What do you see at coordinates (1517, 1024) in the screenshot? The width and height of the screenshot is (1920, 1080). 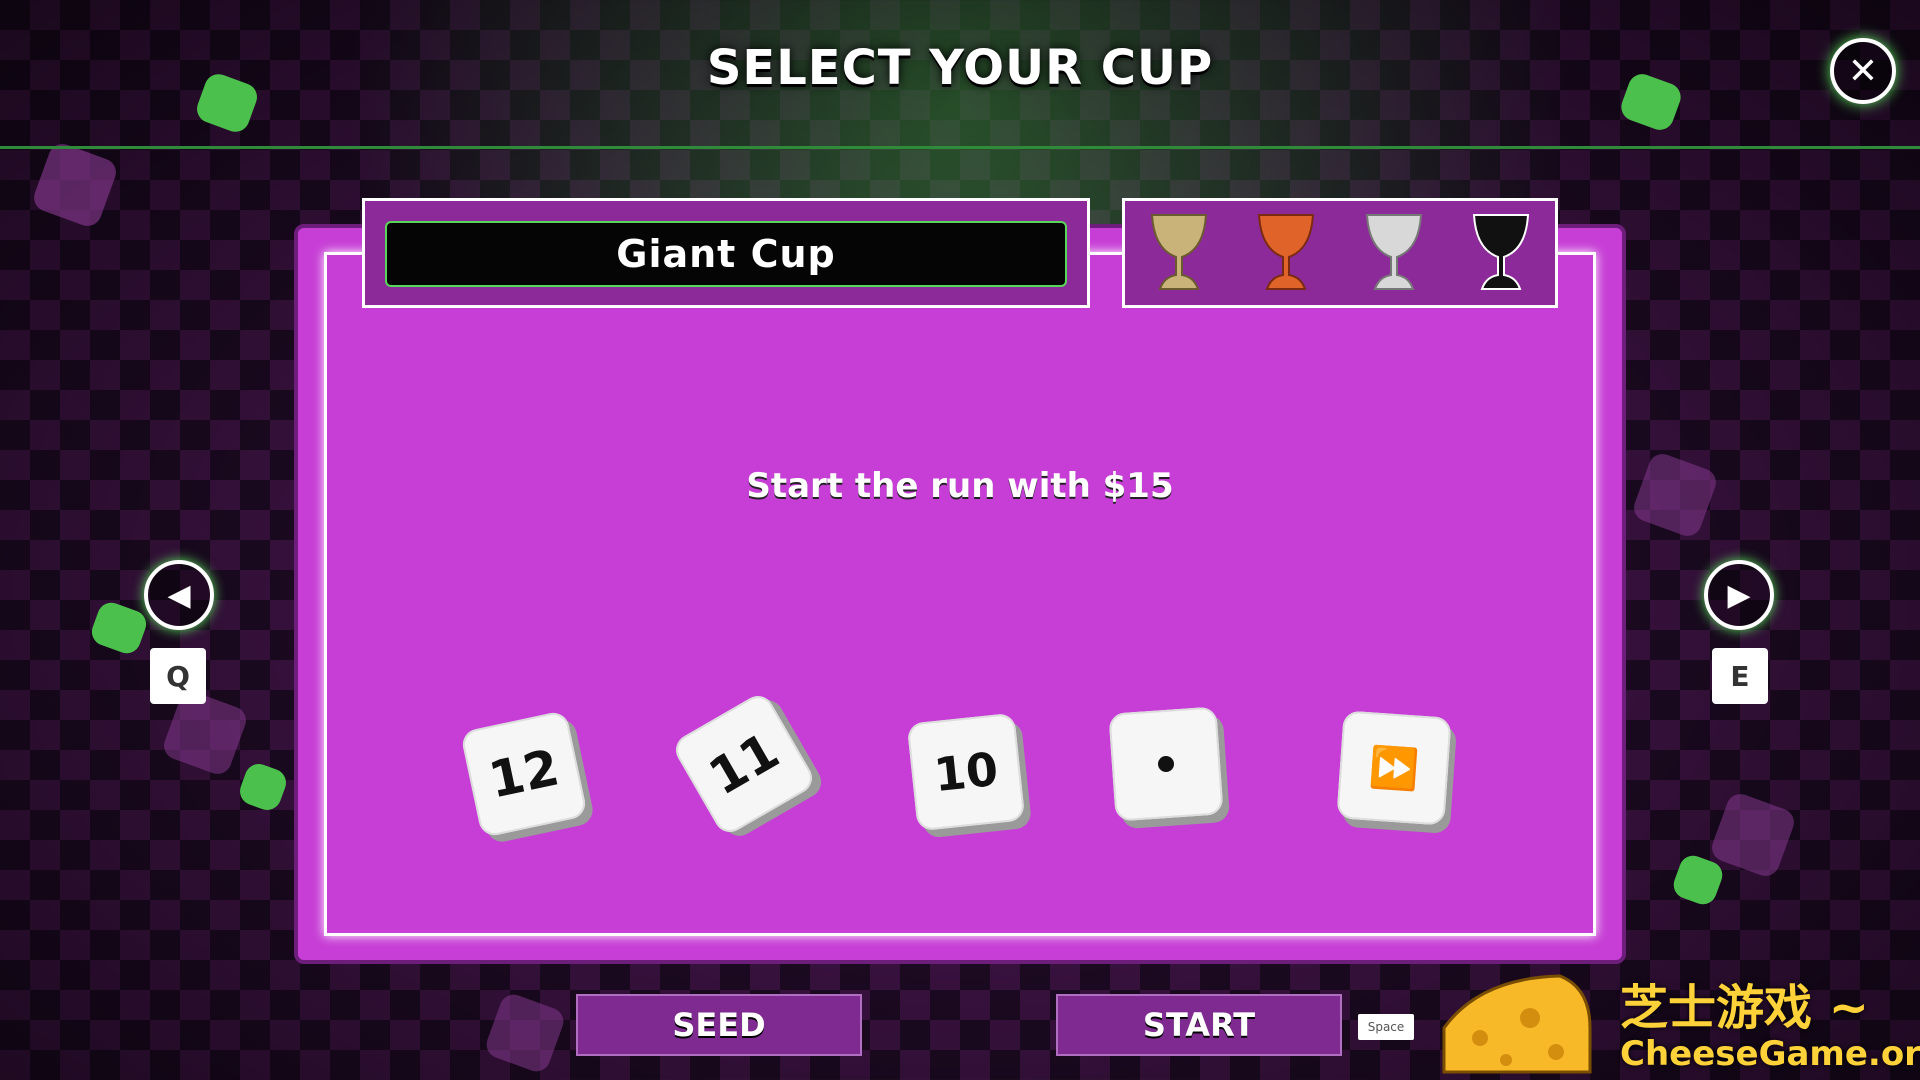 I see `cheese-logo-icon` at bounding box center [1517, 1024].